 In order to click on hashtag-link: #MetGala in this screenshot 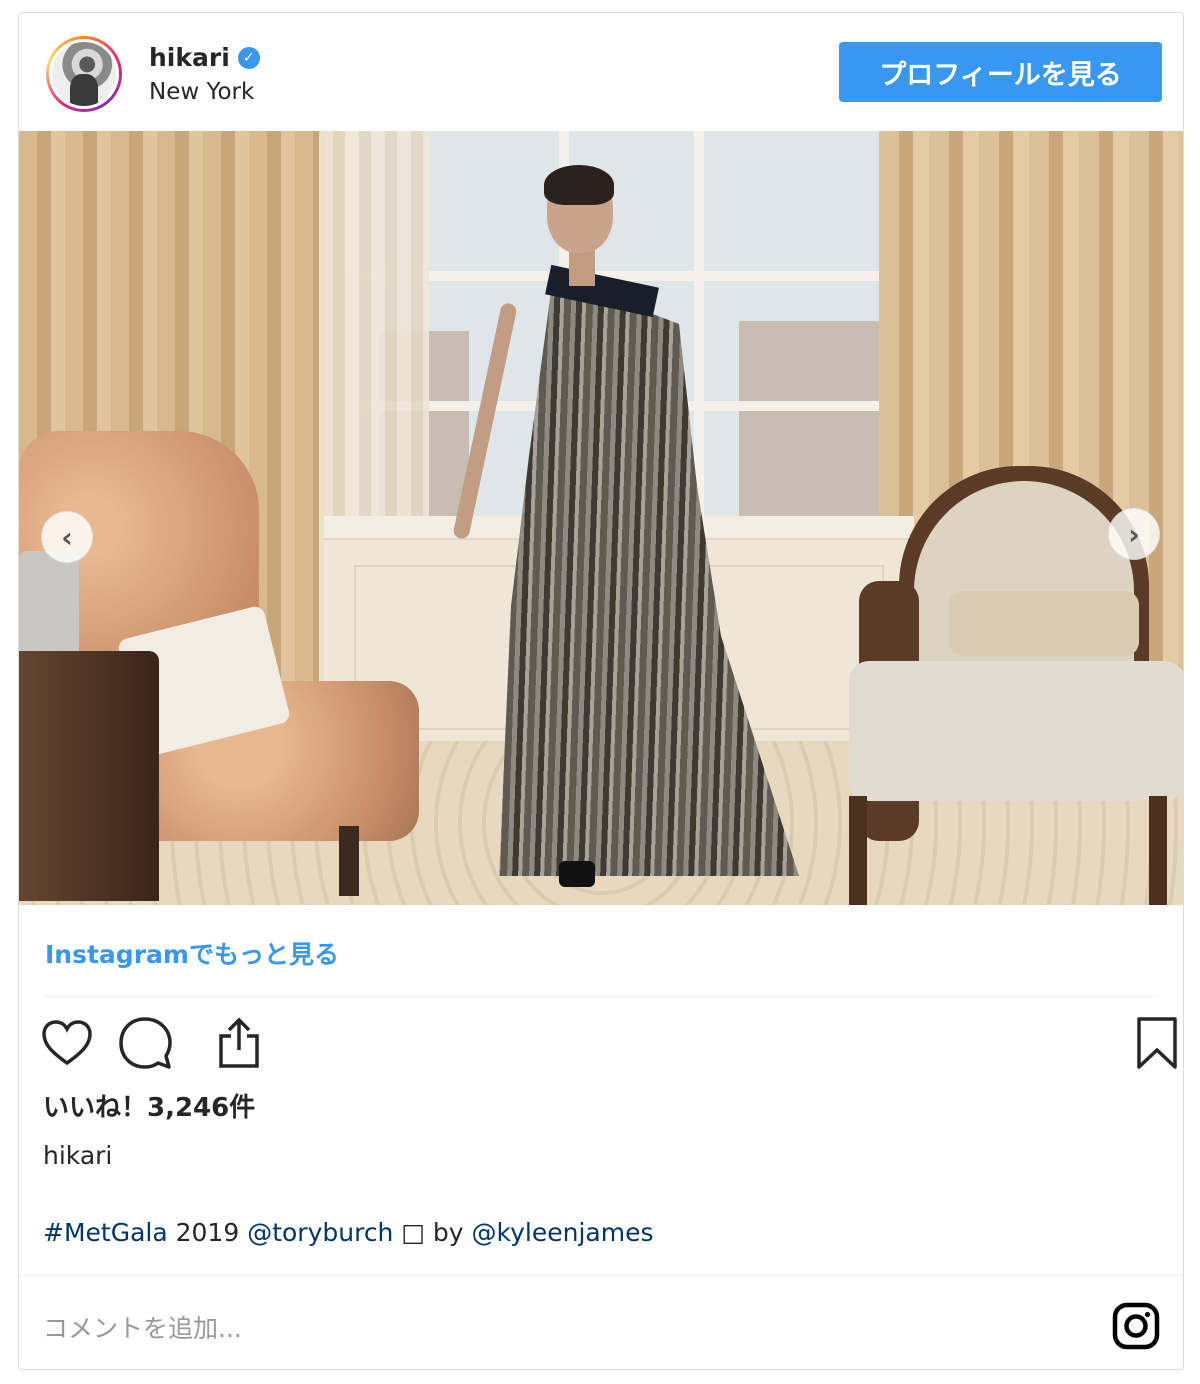, I will do `click(105, 1232)`.